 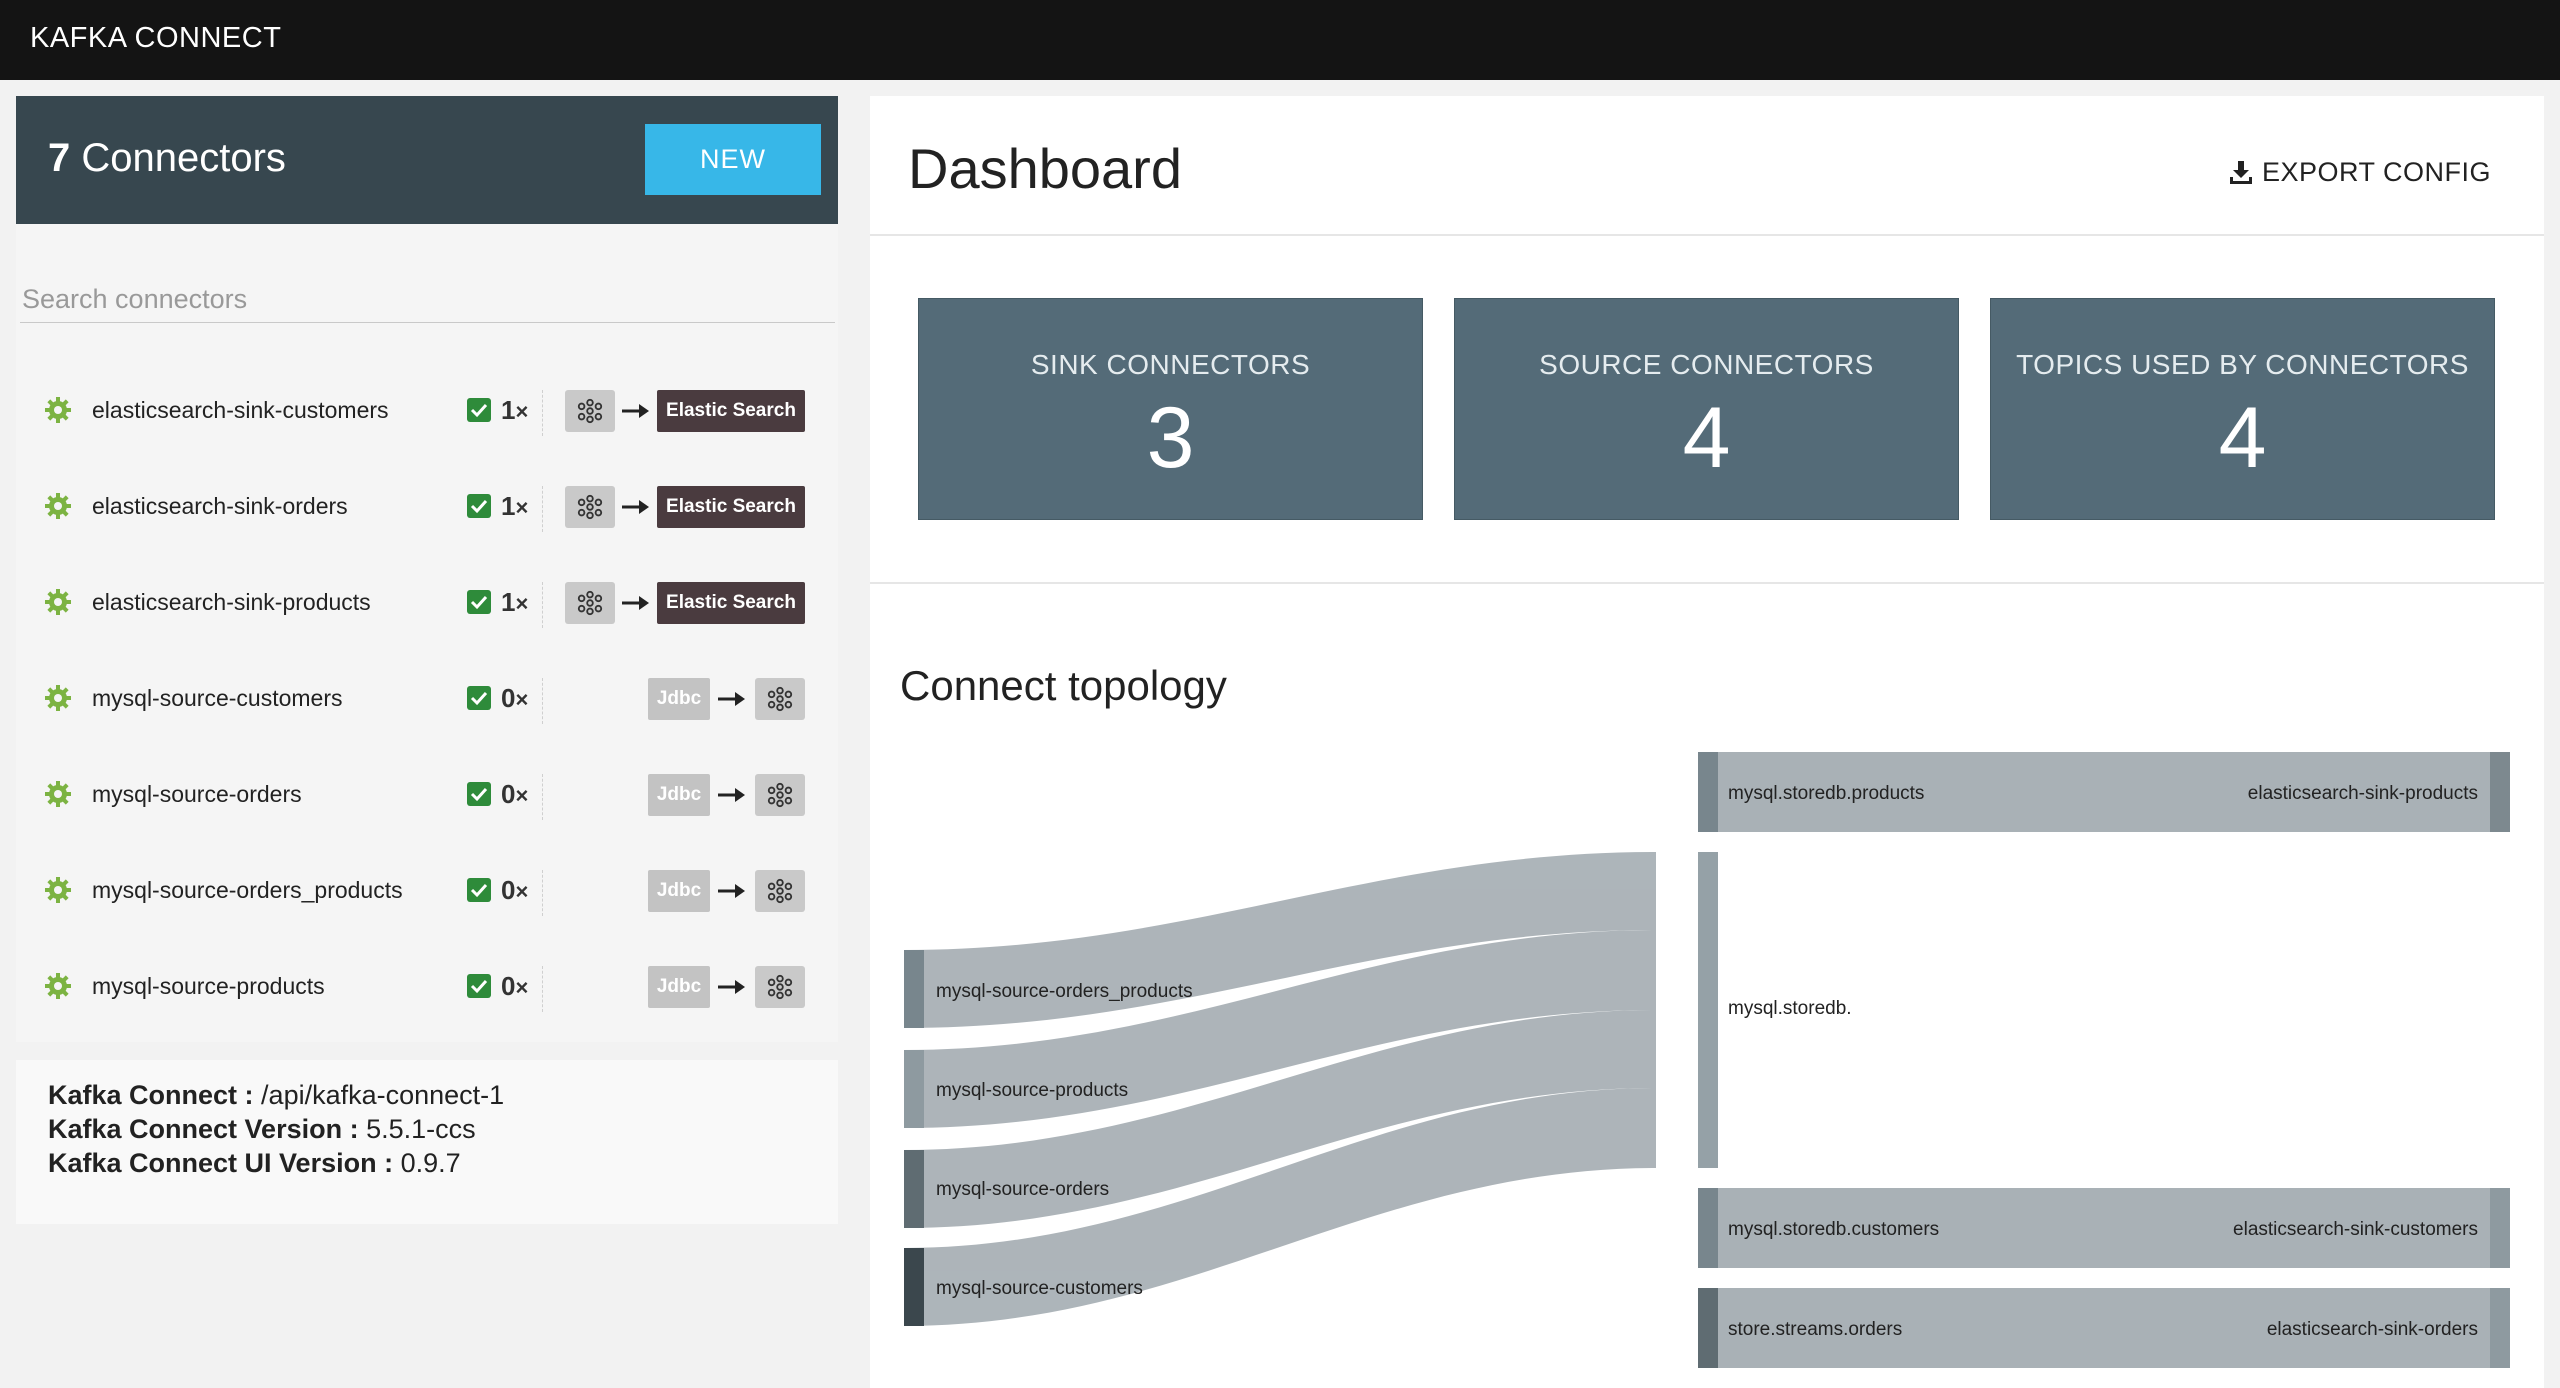 I want to click on topic-label: mysql.storedb.products, so click(x=1826, y=793).